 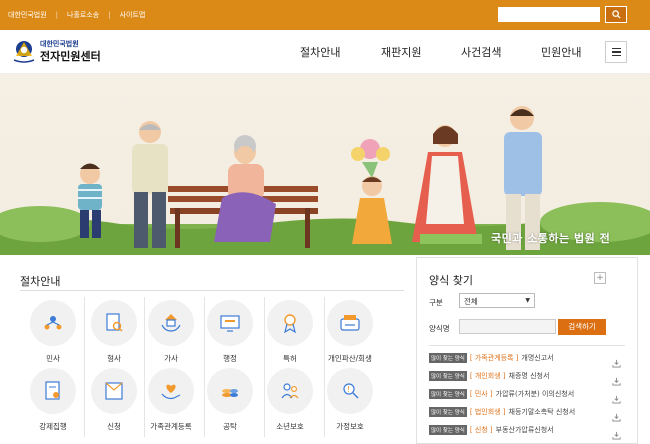 I want to click on family-icon, so click(x=290, y=391).